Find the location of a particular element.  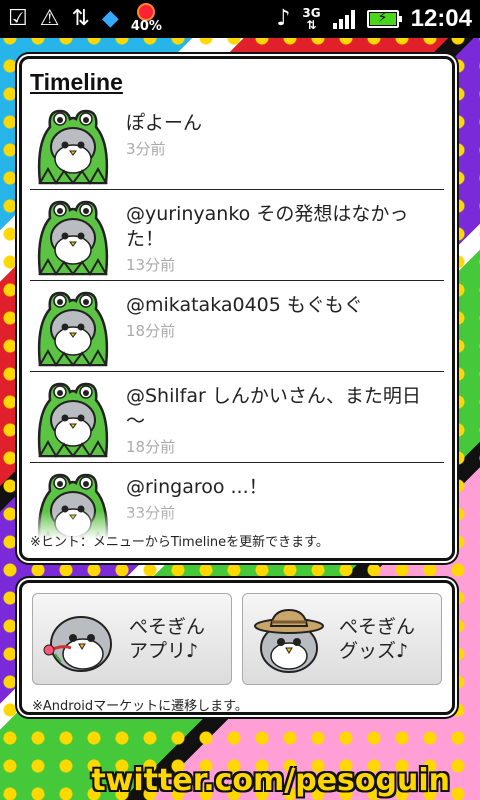

tweet-time: 3分前 is located at coordinates (146, 149).